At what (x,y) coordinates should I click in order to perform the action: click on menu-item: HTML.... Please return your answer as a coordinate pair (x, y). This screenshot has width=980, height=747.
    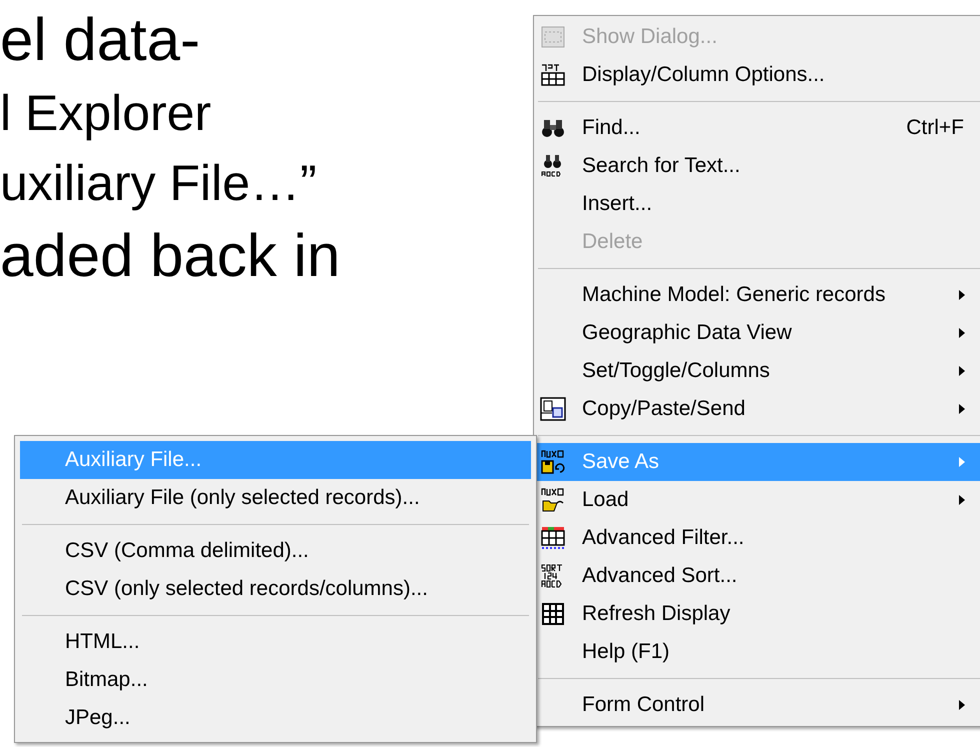
    Looking at the image, I should click on (275, 642).